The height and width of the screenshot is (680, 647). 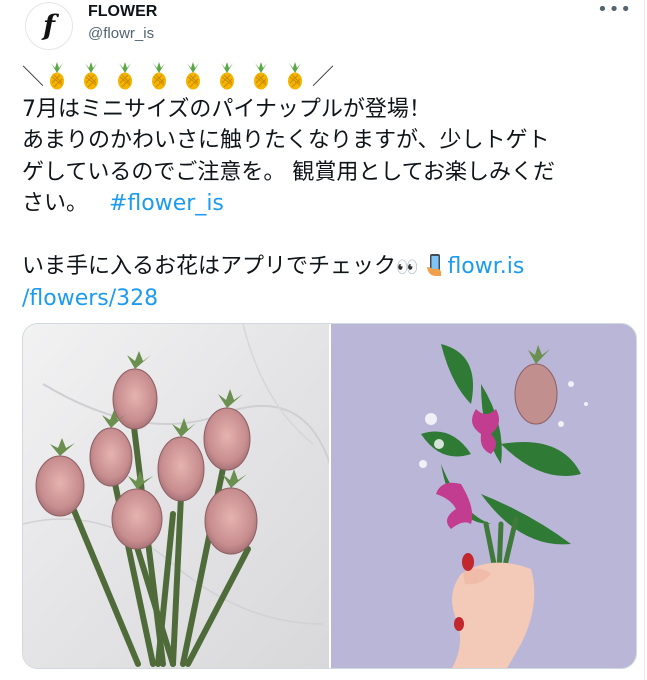 I want to click on avatar-logo: f, so click(x=49, y=25).